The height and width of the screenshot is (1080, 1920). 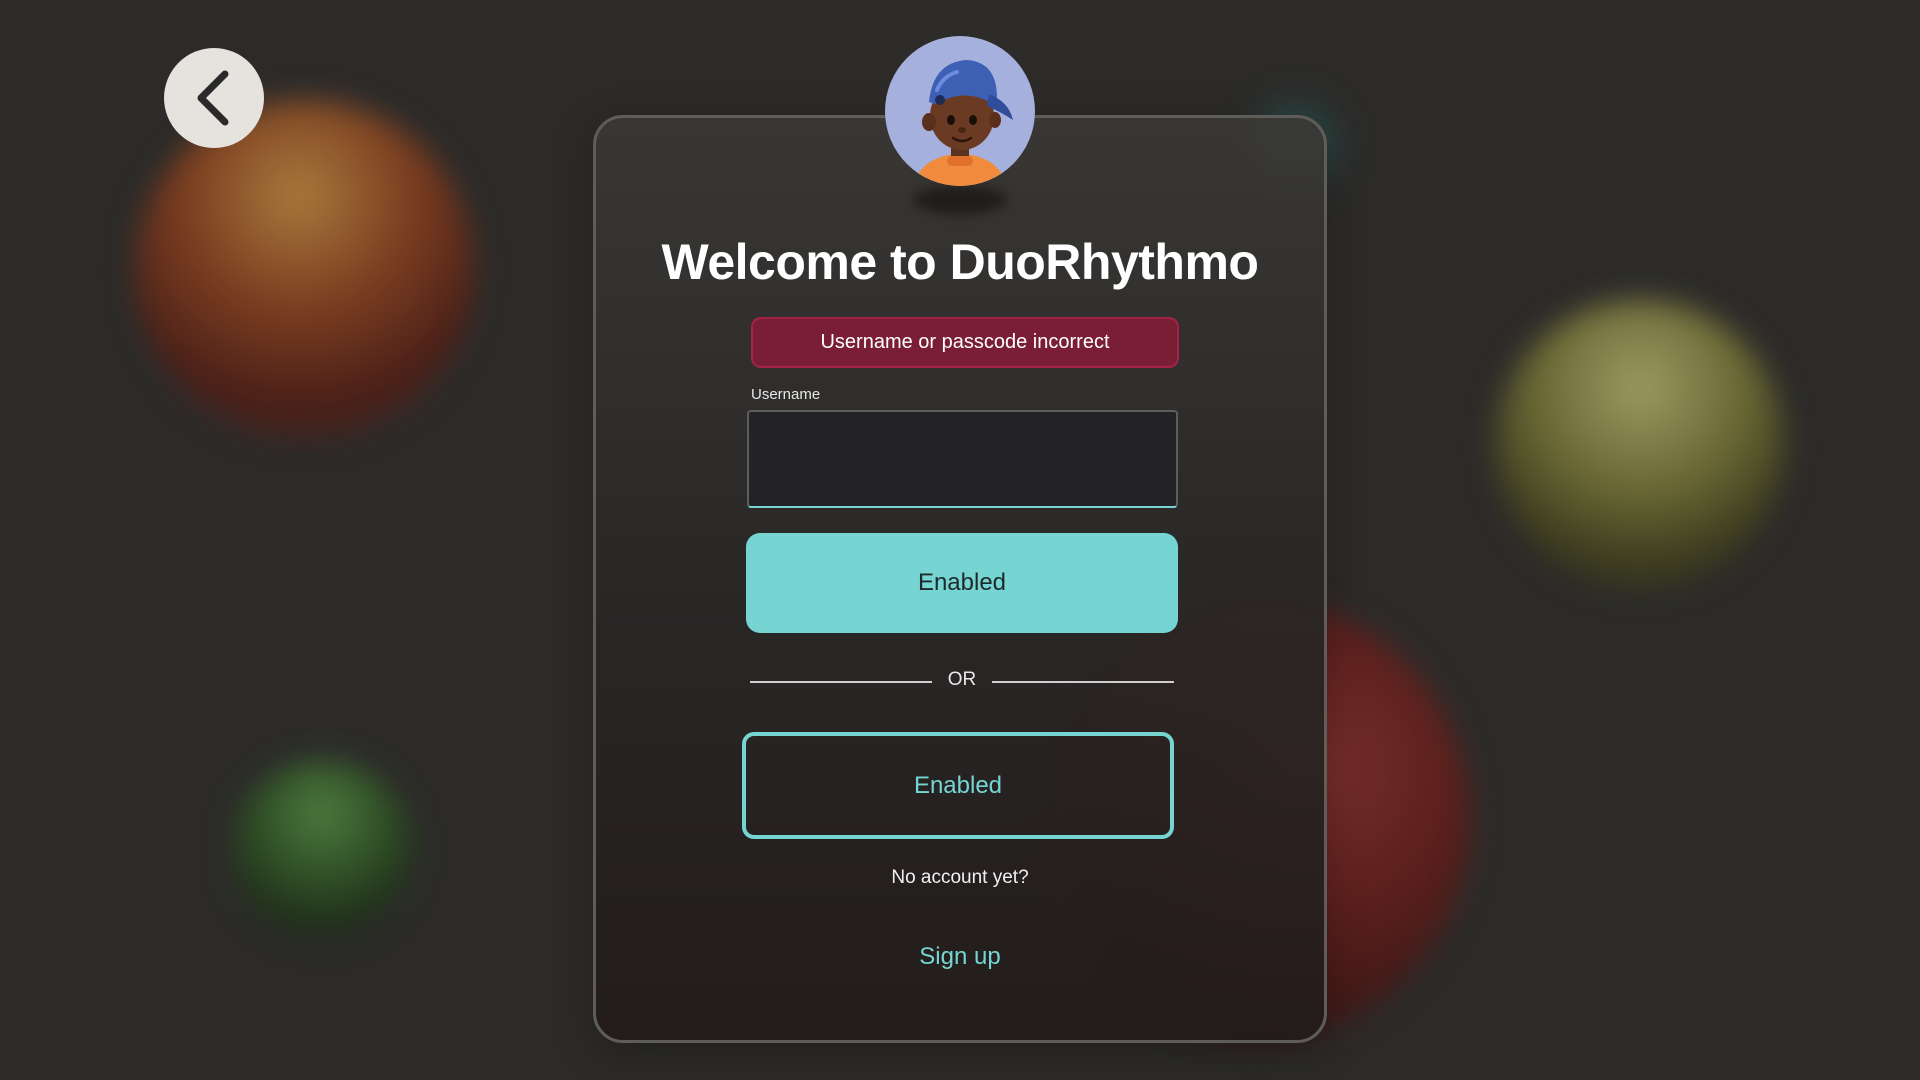 What do you see at coordinates (962, 679) in the screenshot?
I see `divider-text: OR` at bounding box center [962, 679].